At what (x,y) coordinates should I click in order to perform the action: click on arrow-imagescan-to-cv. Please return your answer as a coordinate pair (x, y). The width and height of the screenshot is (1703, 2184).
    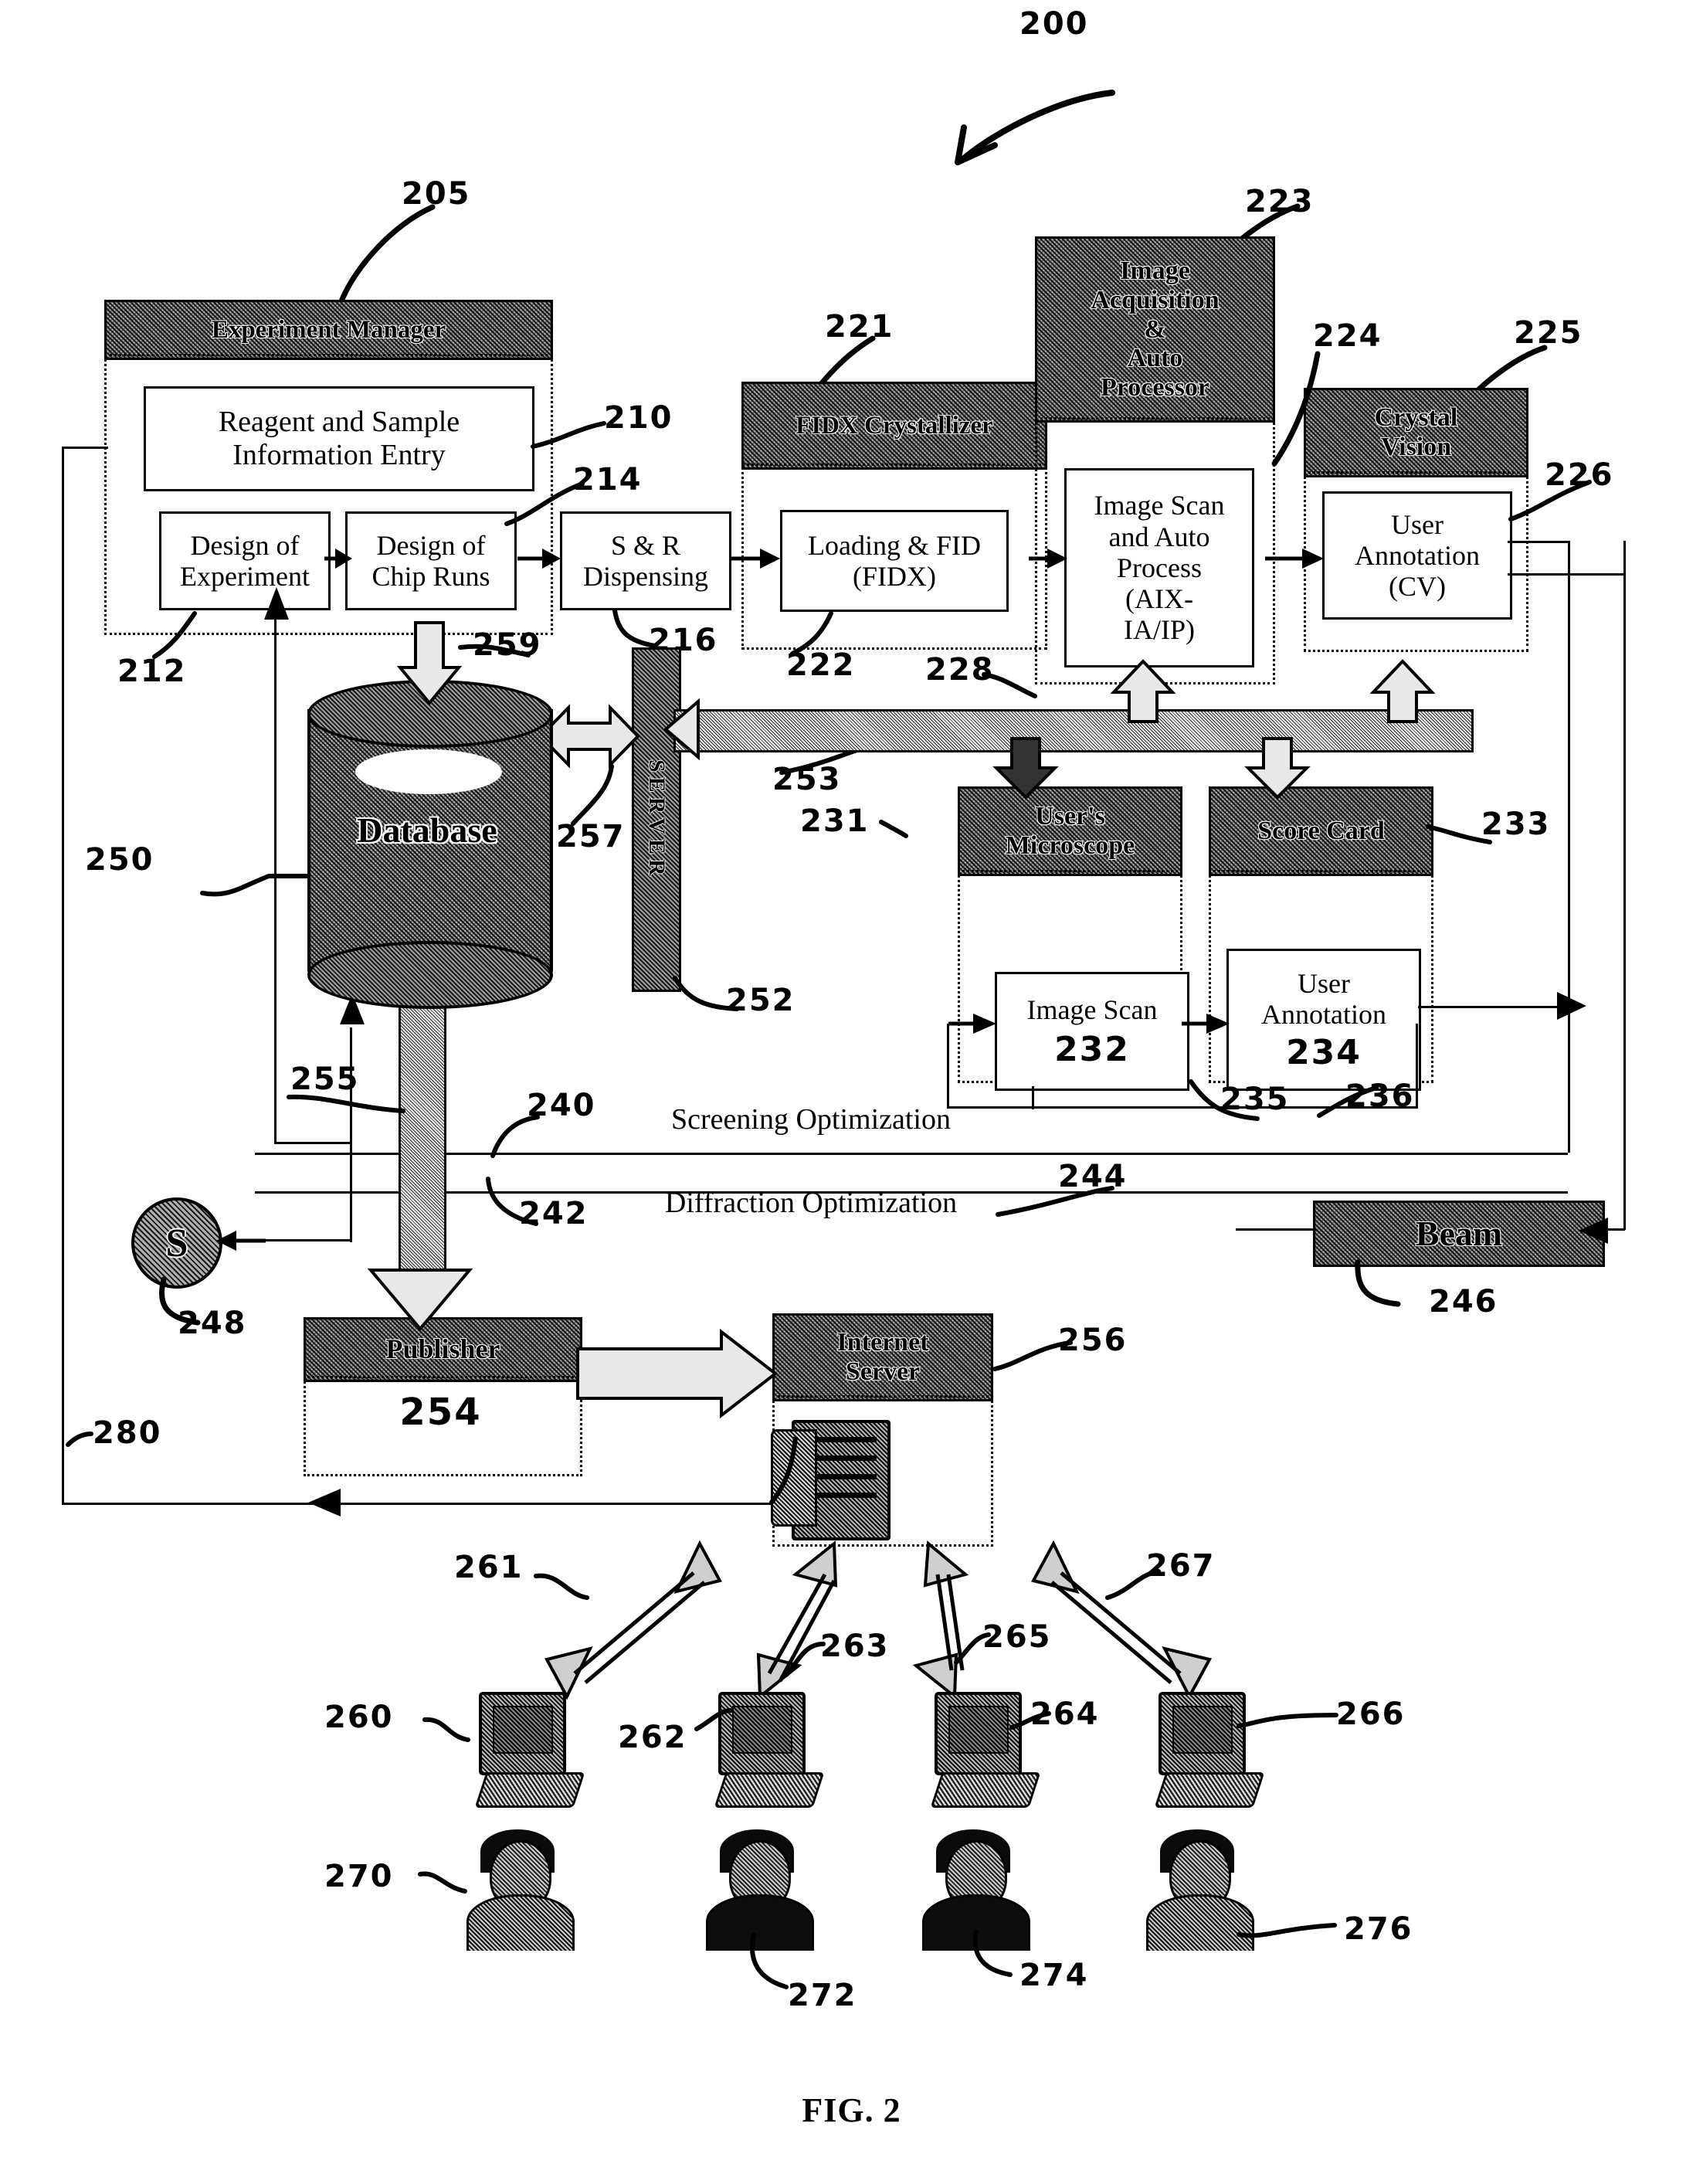
    Looking at the image, I should click on (1294, 559).